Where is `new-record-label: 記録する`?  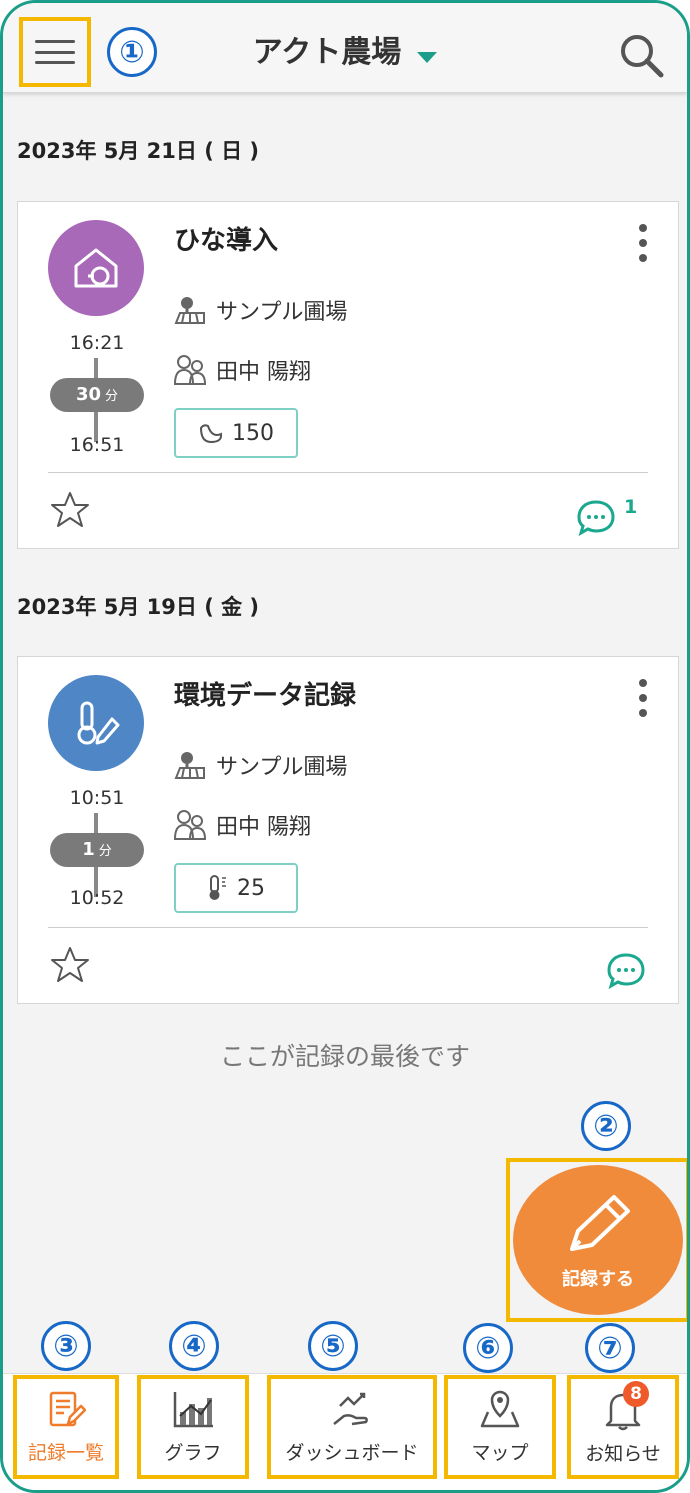
new-record-label: 記録する is located at coordinates (598, 1279).